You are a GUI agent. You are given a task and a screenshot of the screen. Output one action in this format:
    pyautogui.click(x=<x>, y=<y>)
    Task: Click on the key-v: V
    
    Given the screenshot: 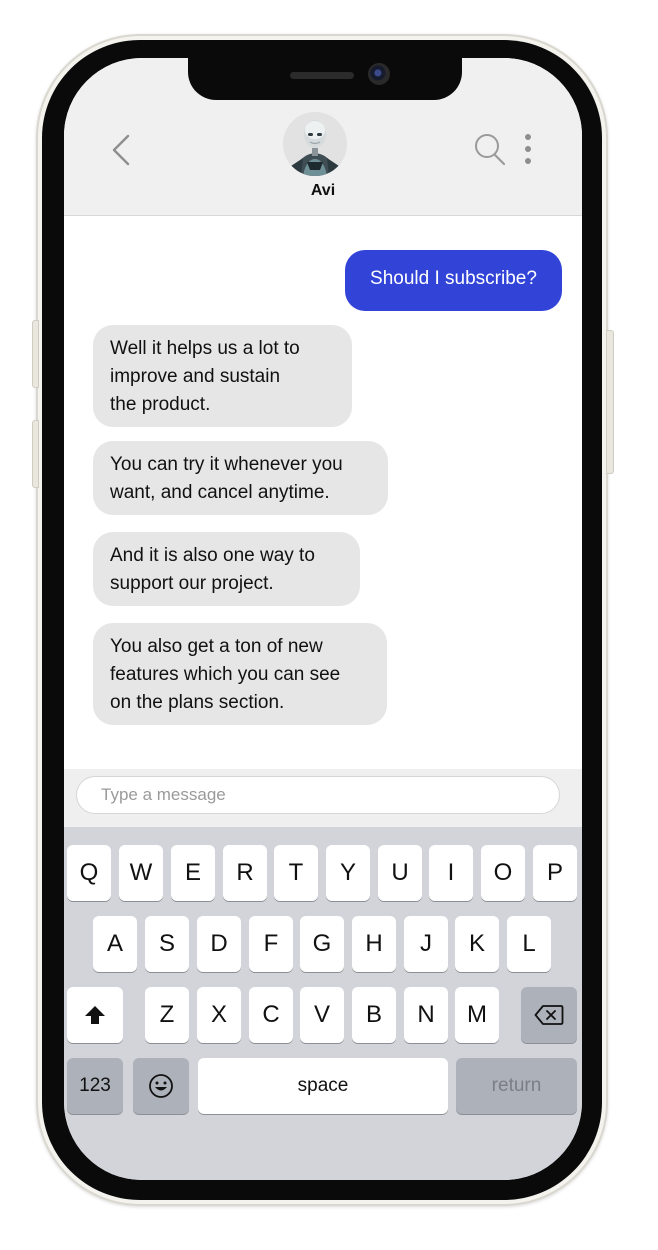 What is the action you would take?
    pyautogui.click(x=322, y=1015)
    